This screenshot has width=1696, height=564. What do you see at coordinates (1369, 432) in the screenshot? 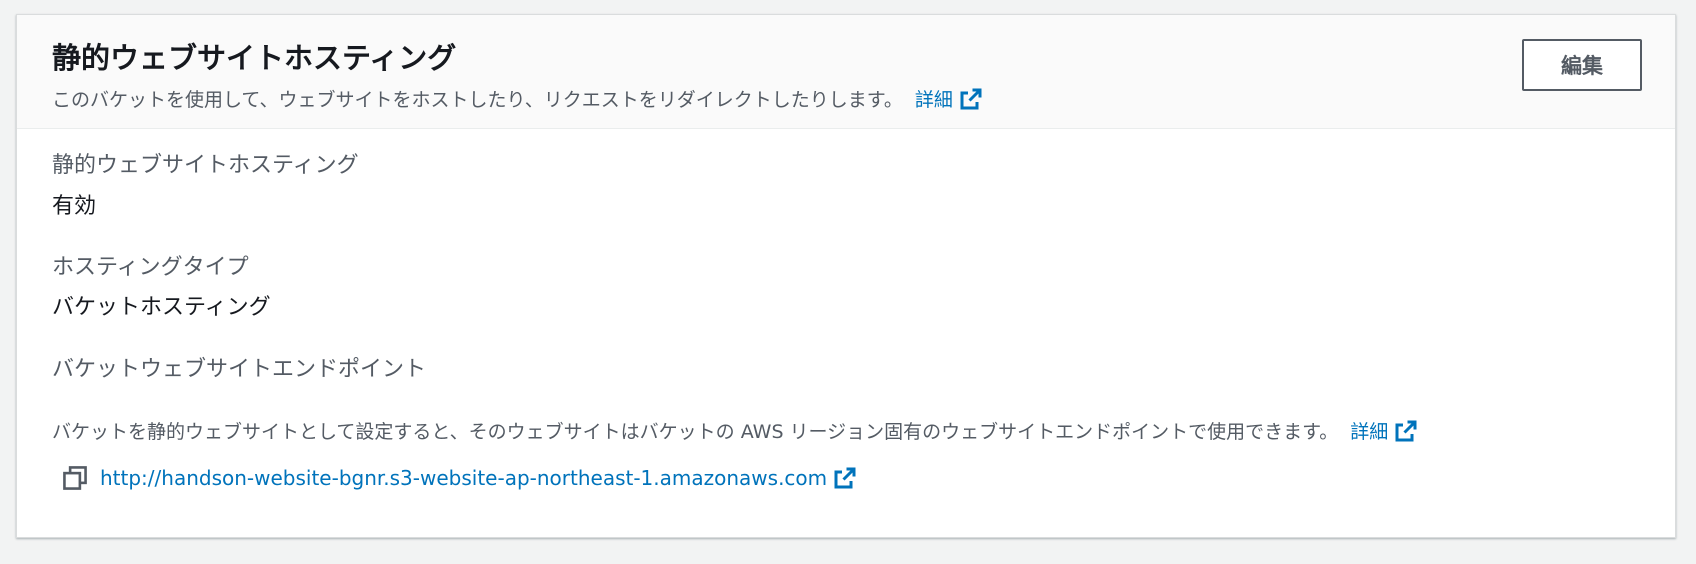
I see `endpoint-learn-more-label: 詳細` at bounding box center [1369, 432].